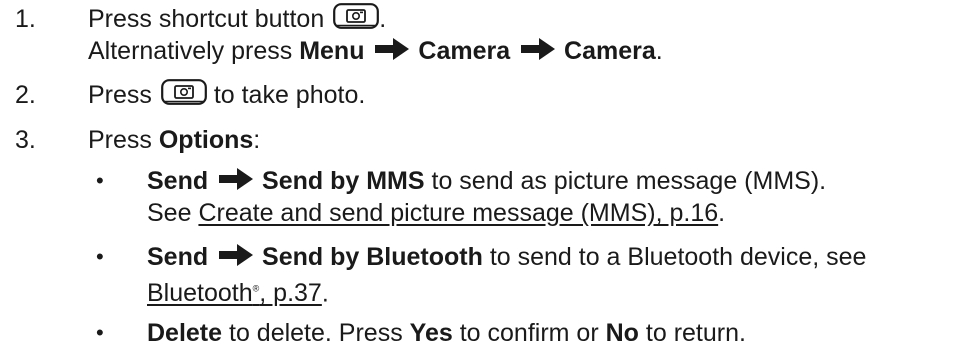 This screenshot has height=355, width=979. Describe the element at coordinates (257, 140) in the screenshot. I see `step-text: :` at that location.